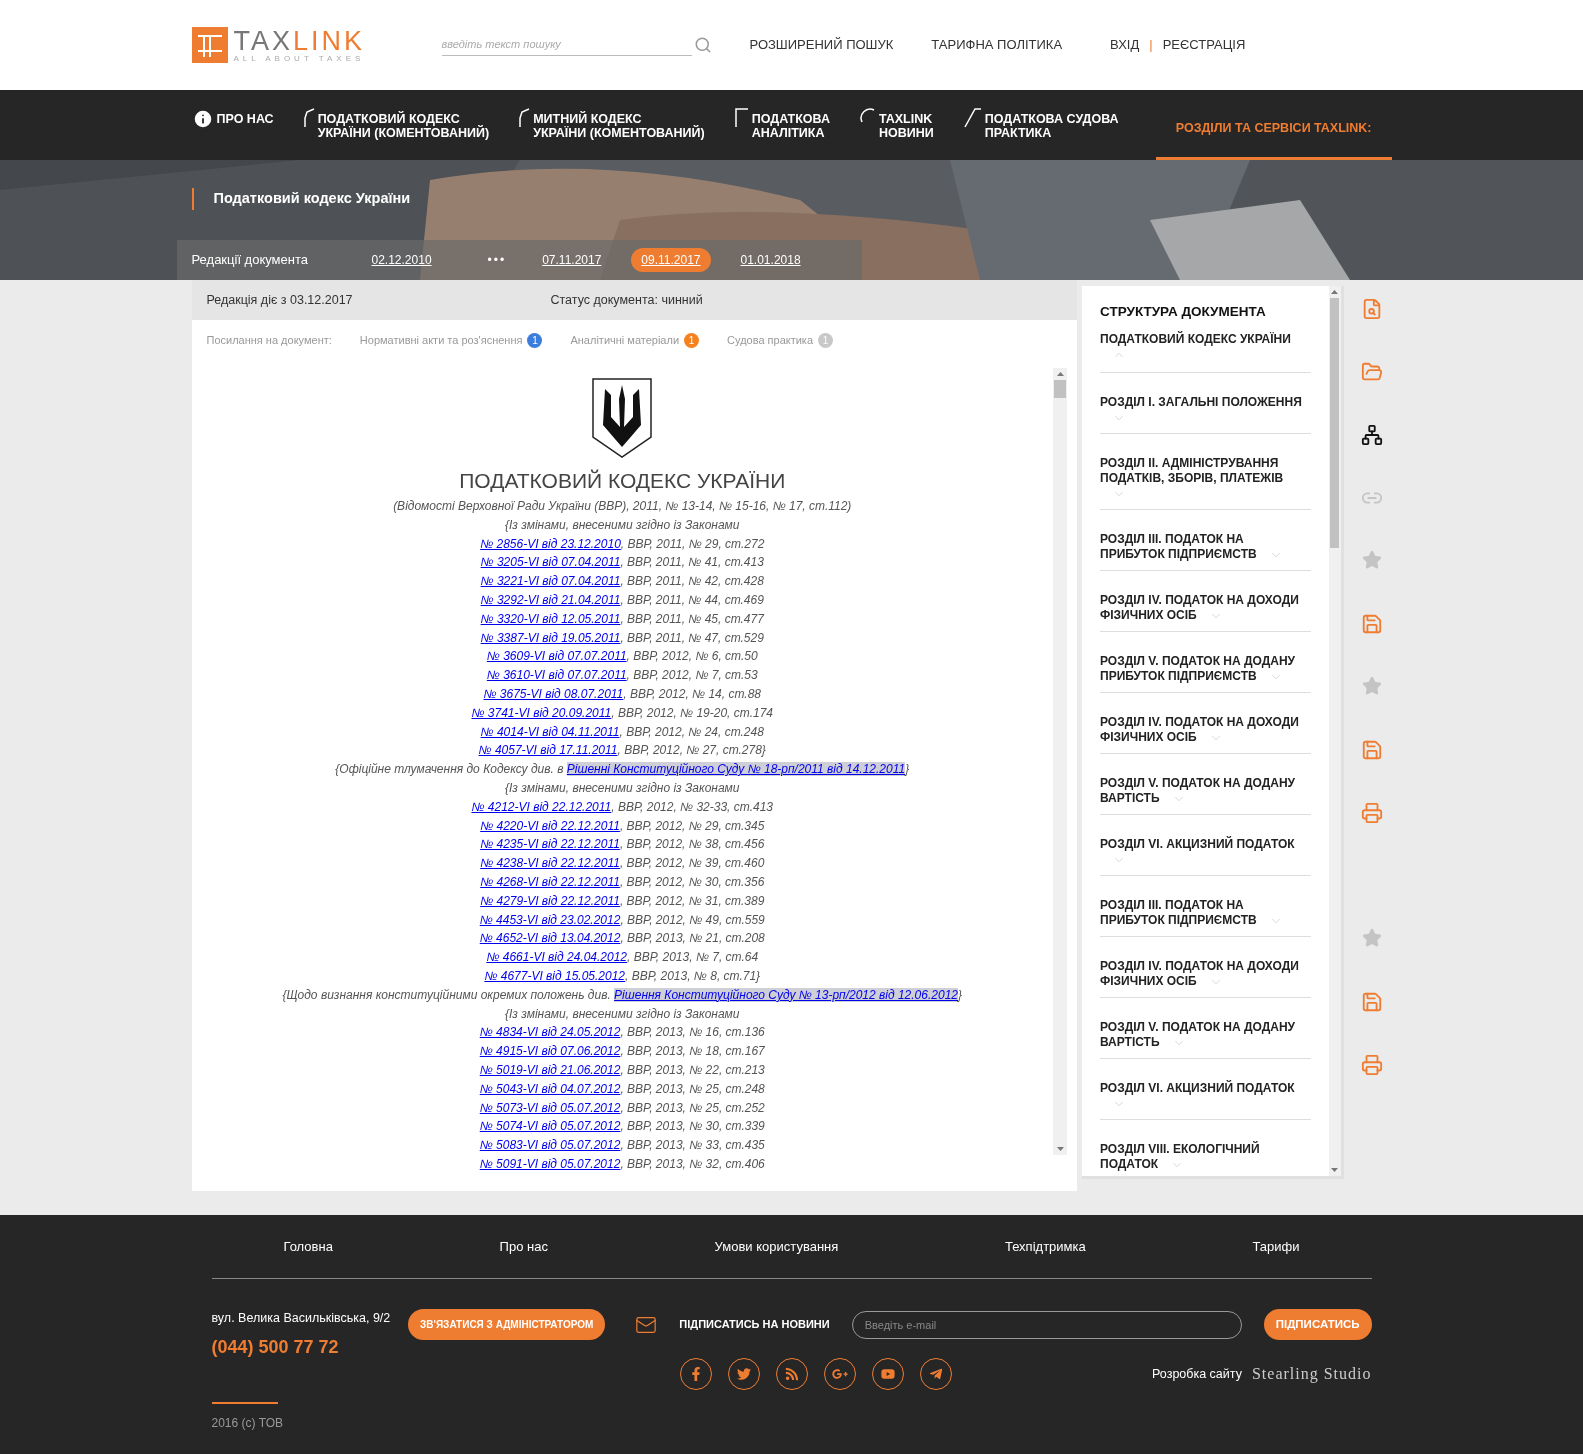 The image size is (1583, 1454). I want to click on structure-item: РОЗДІЛ II. АДМІНІСТРУВАННЯ ПОДАТКІВ, ЗБОРІВ, ПЛАТЕЖІВ, so click(1205, 472).